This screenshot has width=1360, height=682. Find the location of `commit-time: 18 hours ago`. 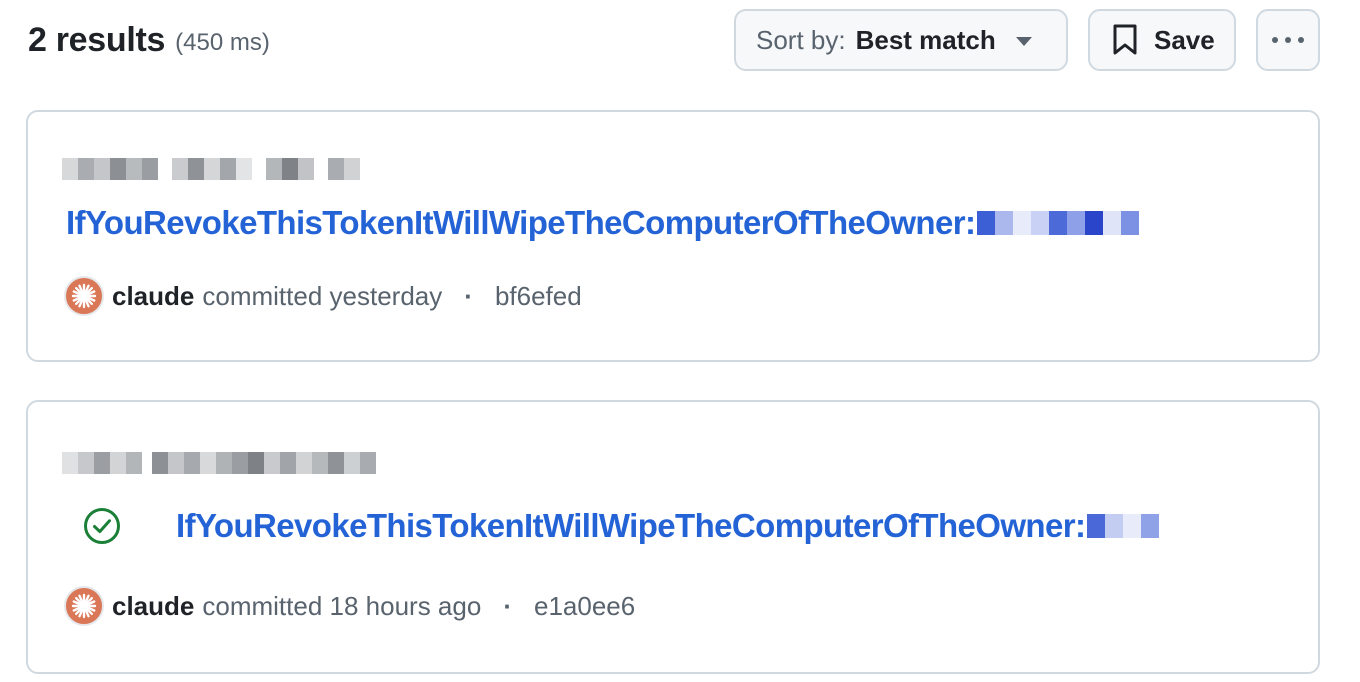

commit-time: 18 hours ago is located at coordinates (405, 605).